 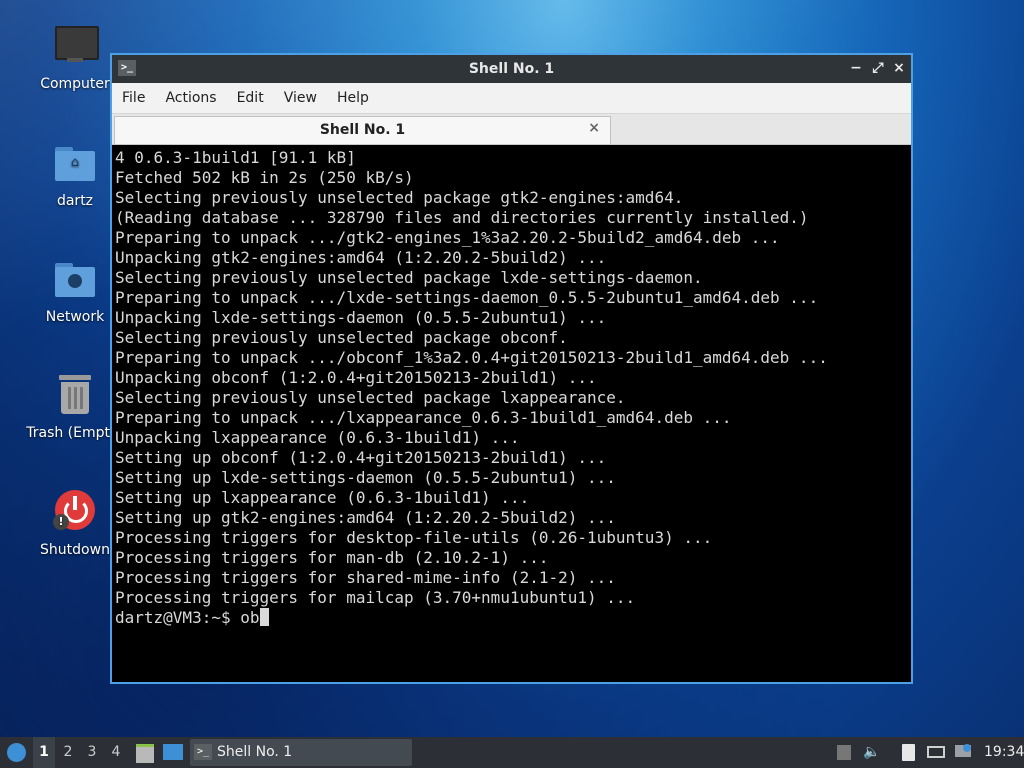 What do you see at coordinates (844, 752) in the screenshot?
I see `eject-icon` at bounding box center [844, 752].